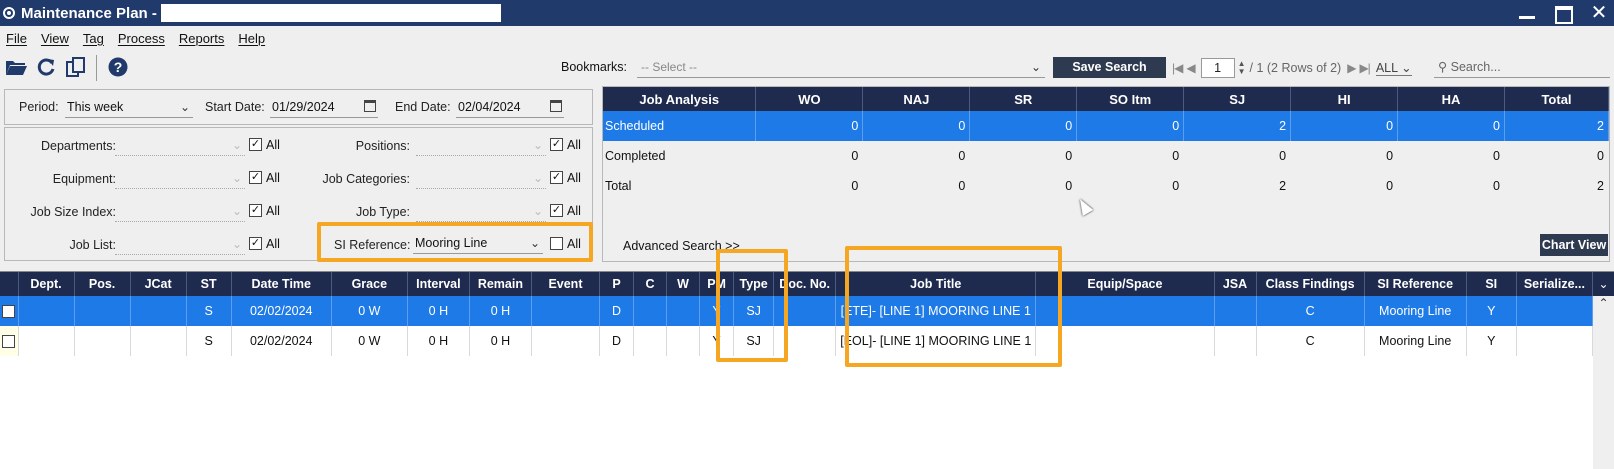  What do you see at coordinates (46, 67) in the screenshot?
I see `refresh-icon` at bounding box center [46, 67].